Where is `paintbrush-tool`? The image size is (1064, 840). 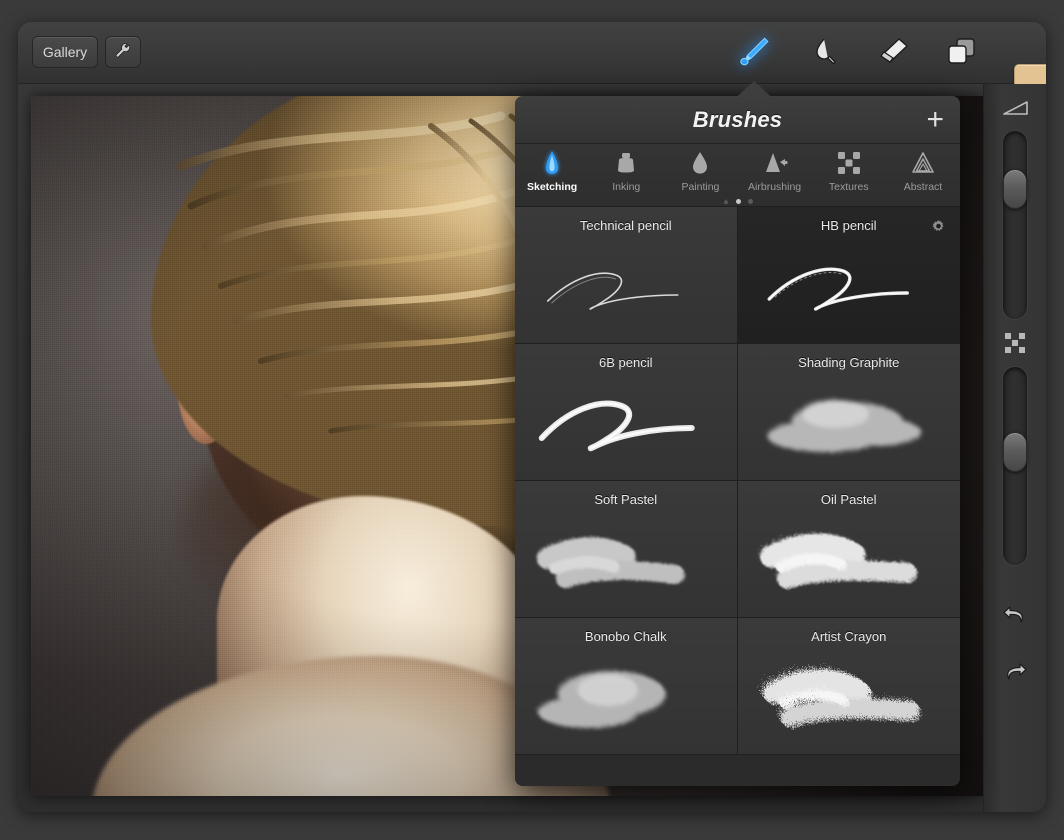
paintbrush-tool is located at coordinates (754, 53).